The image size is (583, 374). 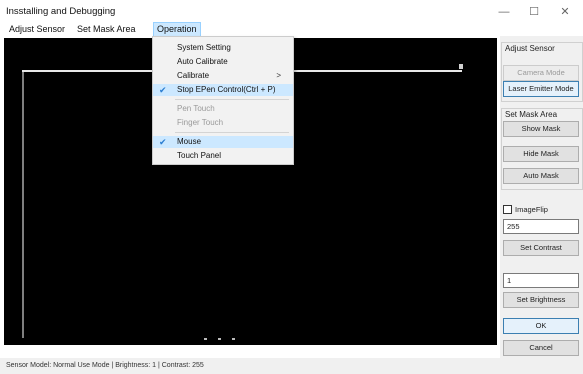 What do you see at coordinates (541, 129) in the screenshot?
I see `show-mask-button: Show Mask` at bounding box center [541, 129].